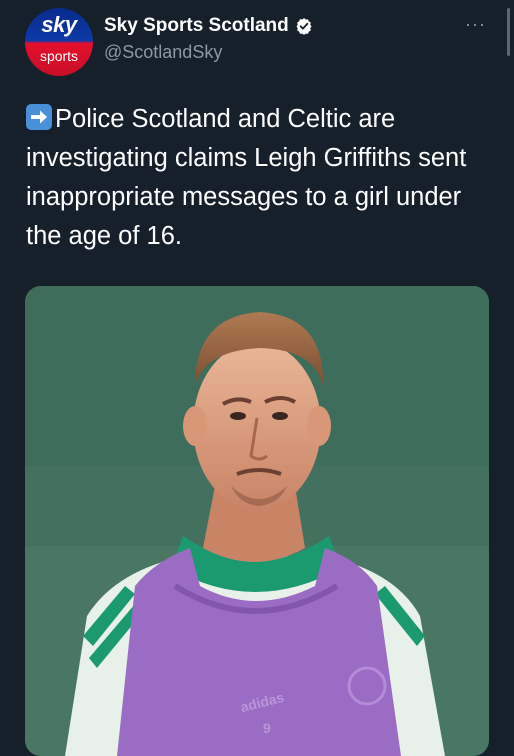 The image size is (514, 756). What do you see at coordinates (163, 52) in the screenshot?
I see `account-handle: @ScotlandSky` at bounding box center [163, 52].